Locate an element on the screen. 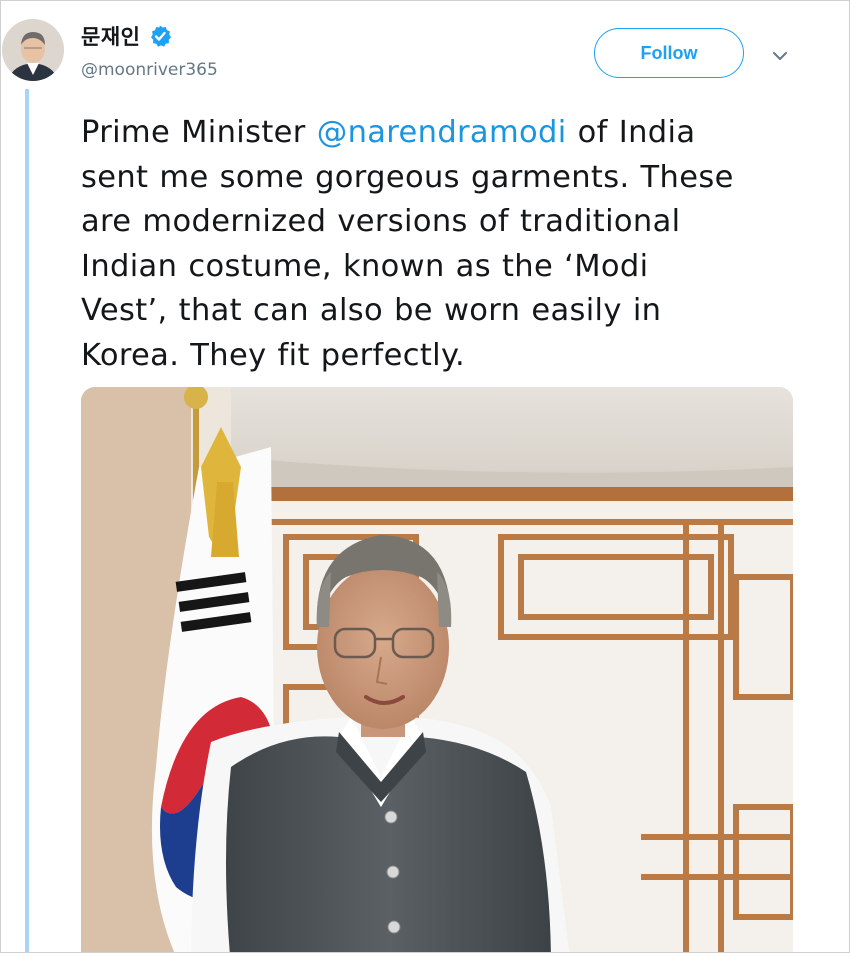 This screenshot has height=953, width=850. thread-line is located at coordinates (27, 520).